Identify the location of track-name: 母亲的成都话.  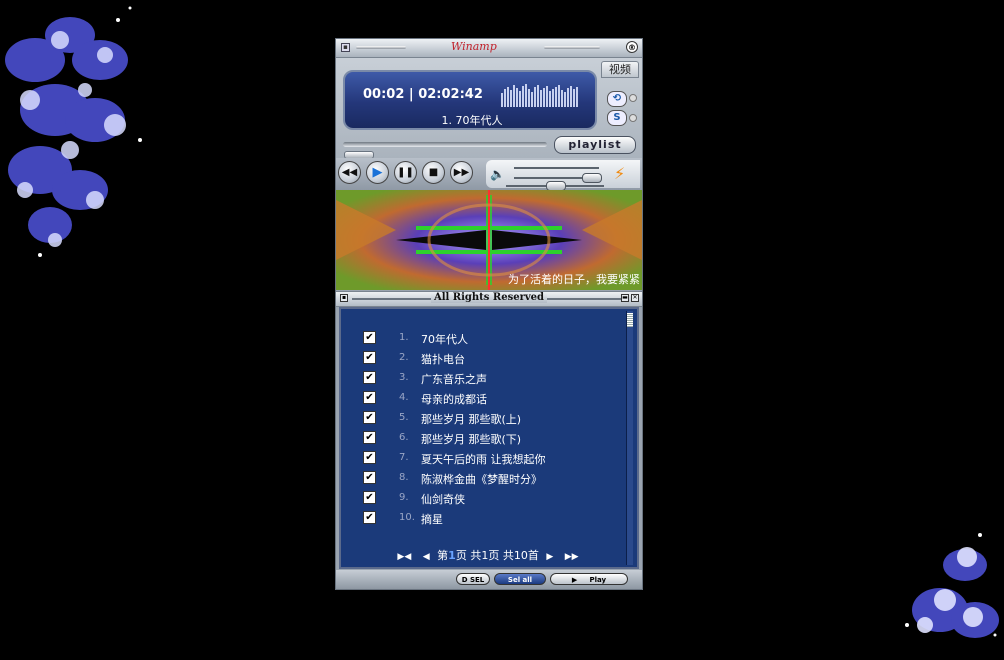
(454, 399).